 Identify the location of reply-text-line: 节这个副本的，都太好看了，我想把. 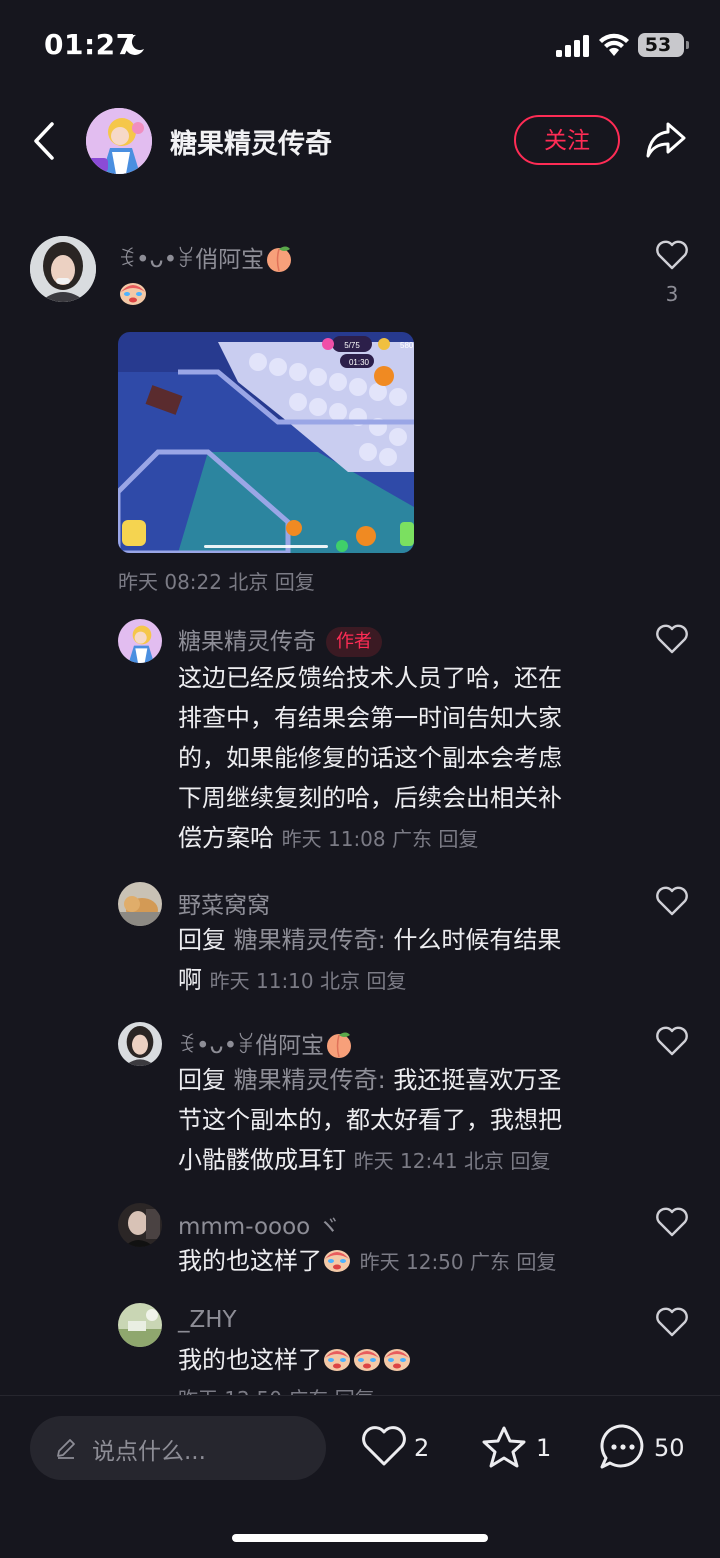
(370, 1120).